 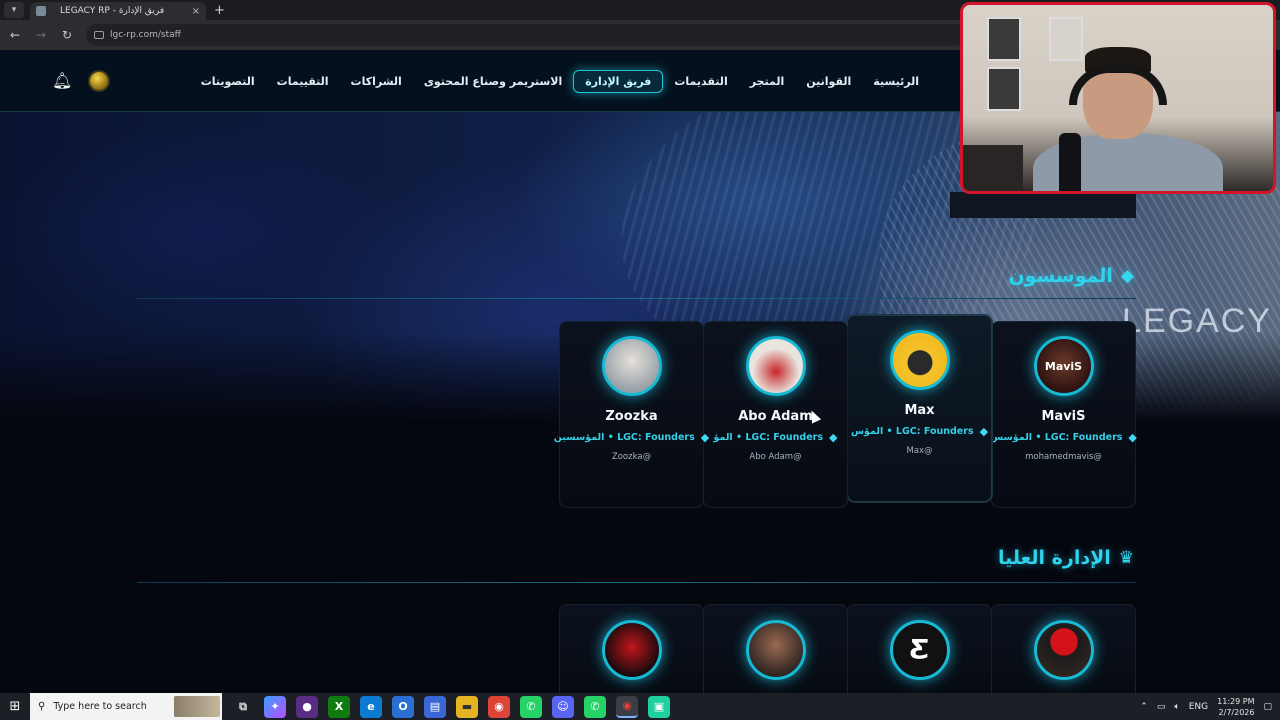 I want to click on notification-icon: ▢, so click(x=1267, y=707).